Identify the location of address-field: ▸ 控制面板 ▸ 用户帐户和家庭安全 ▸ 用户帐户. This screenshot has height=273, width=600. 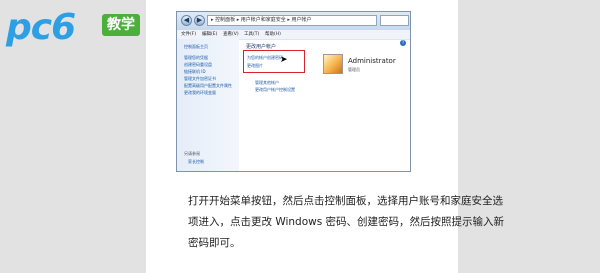
(292, 20).